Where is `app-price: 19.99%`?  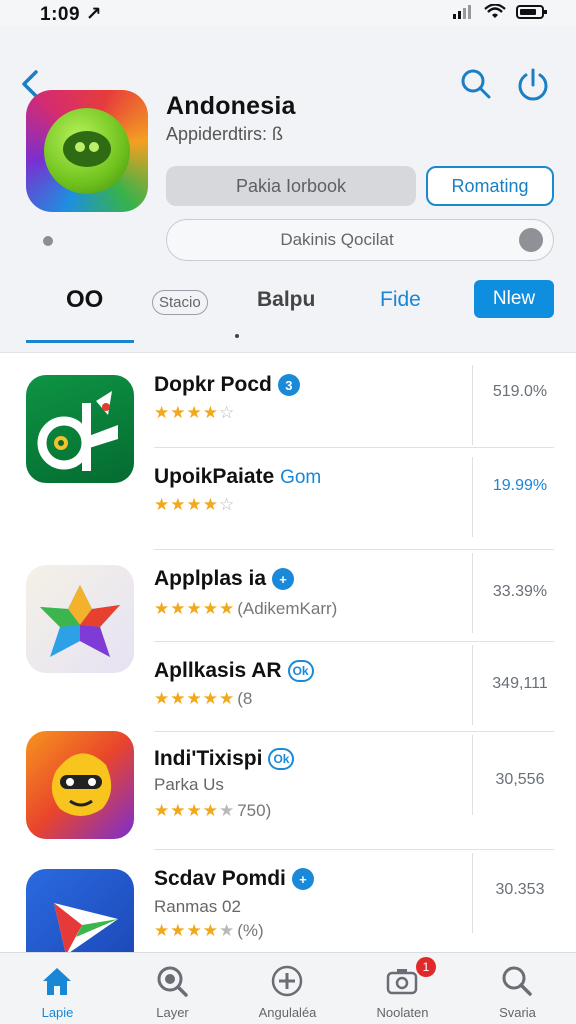
app-price: 19.99% is located at coordinates (520, 486).